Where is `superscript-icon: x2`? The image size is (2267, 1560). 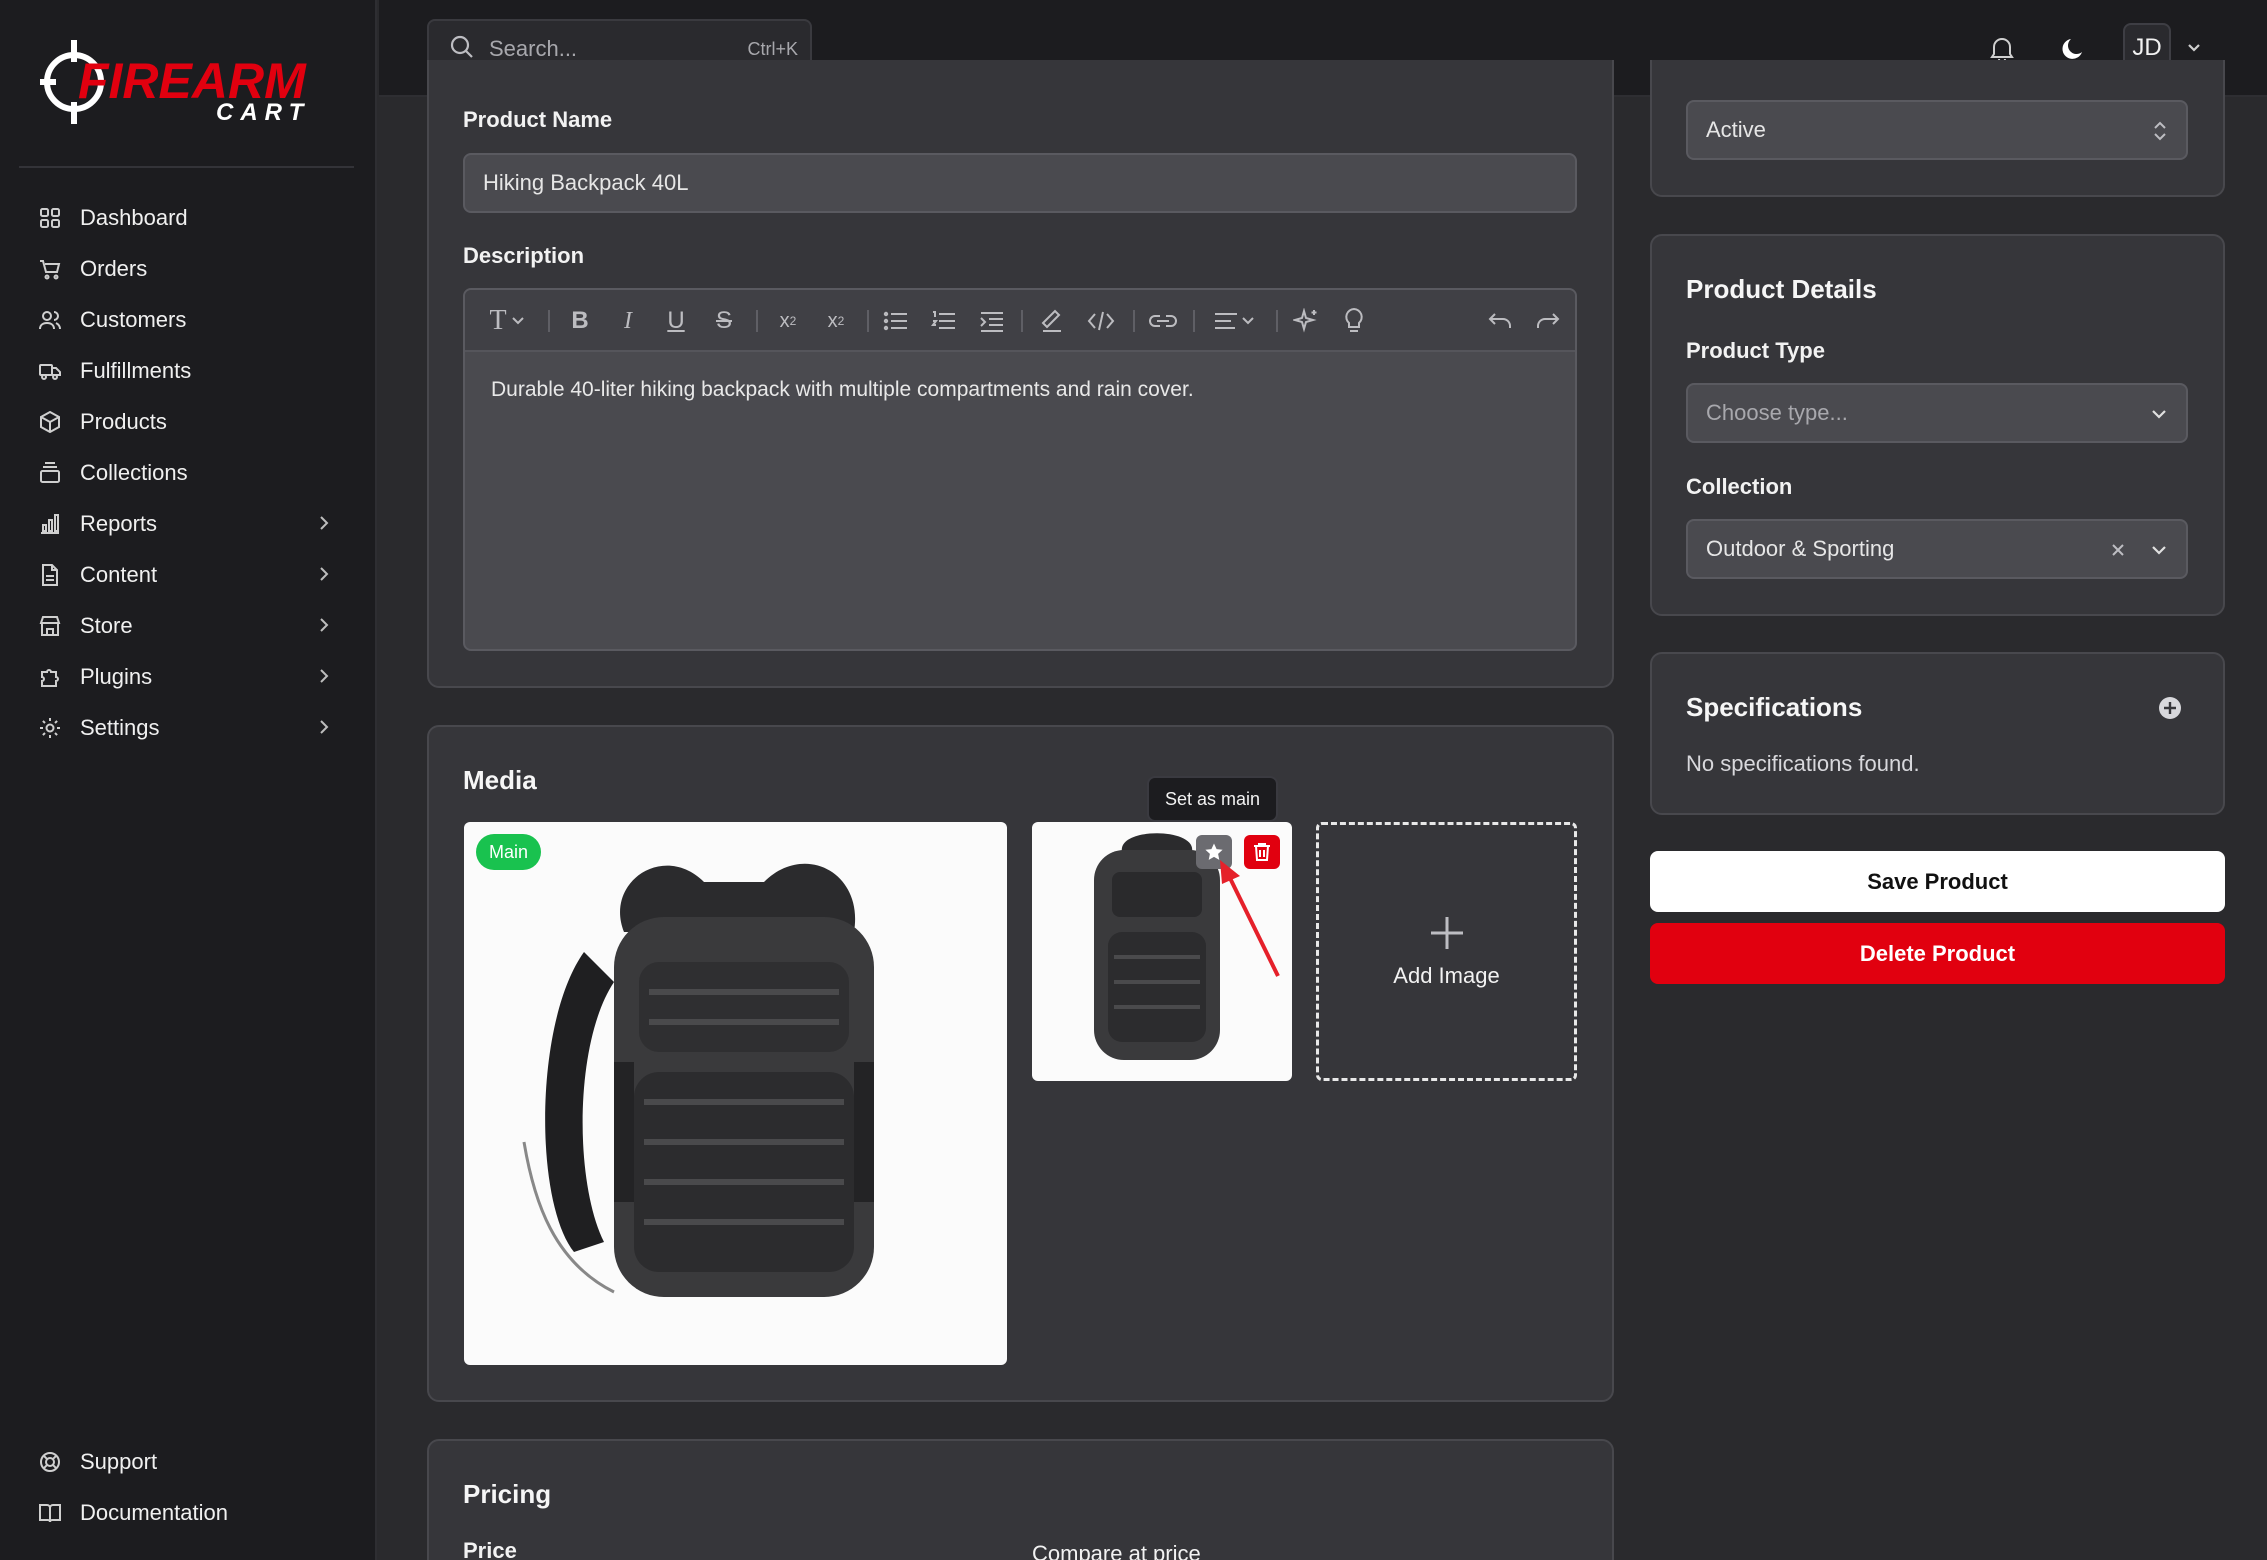 superscript-icon: x2 is located at coordinates (788, 321).